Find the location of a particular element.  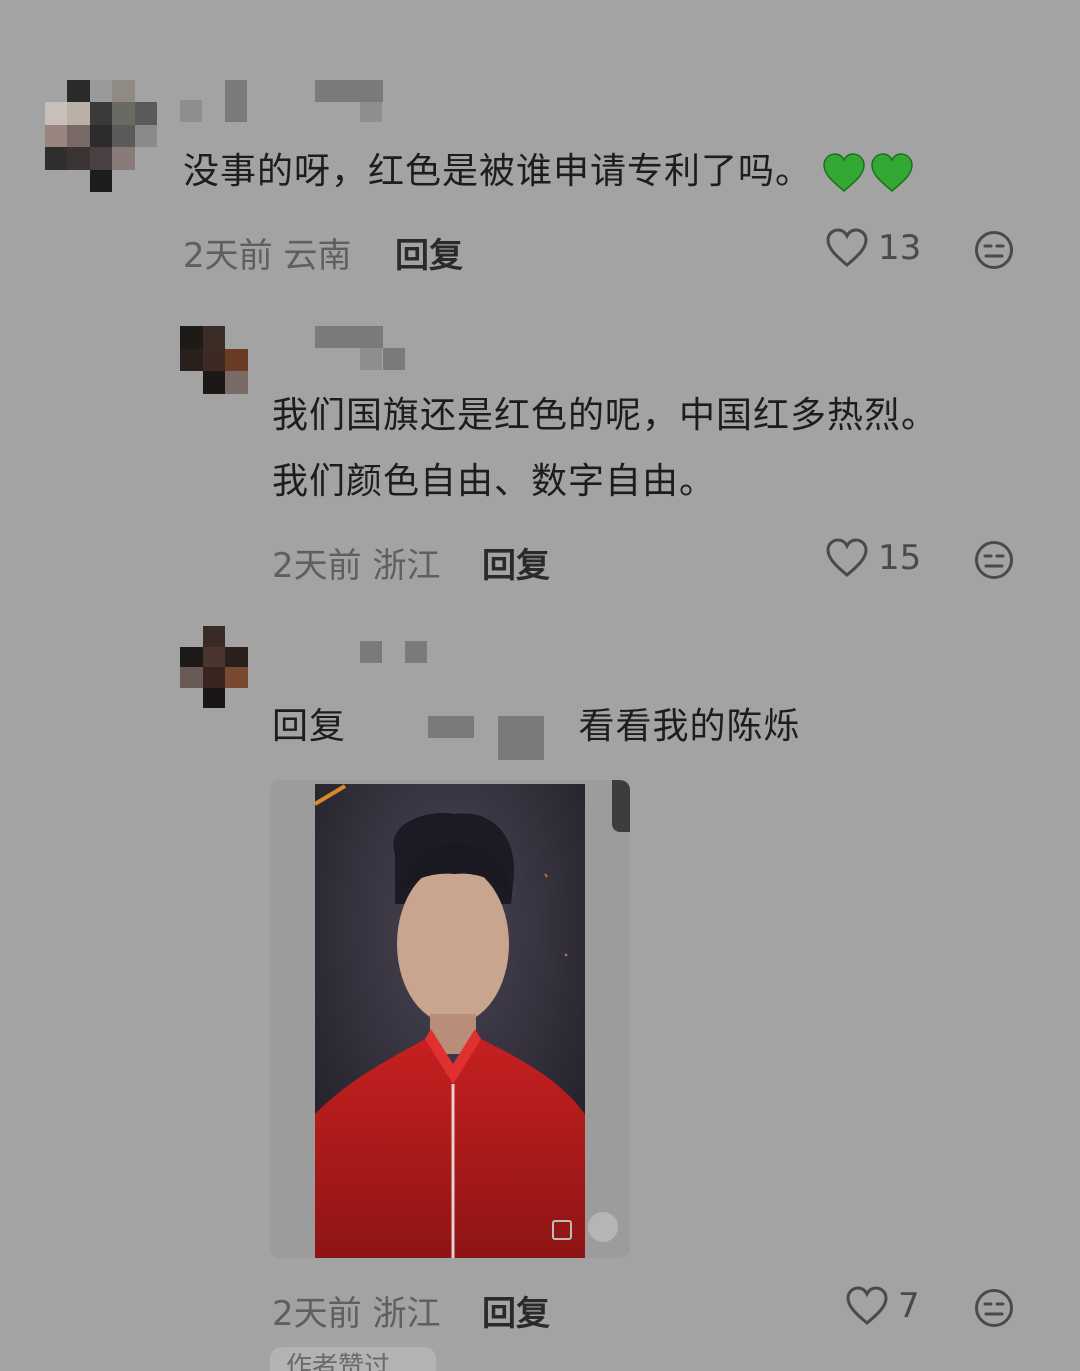

reply-target-redacted is located at coordinates (468, 734).